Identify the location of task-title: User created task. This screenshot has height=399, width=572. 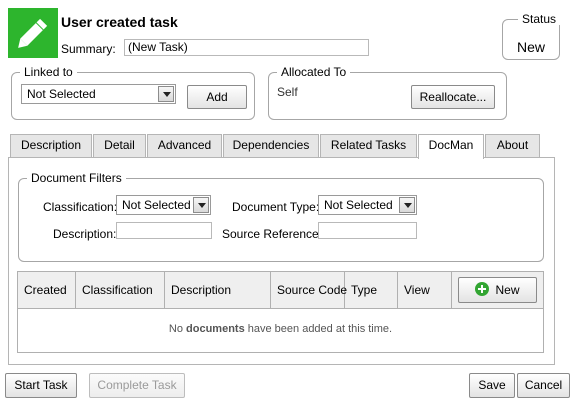
(119, 22).